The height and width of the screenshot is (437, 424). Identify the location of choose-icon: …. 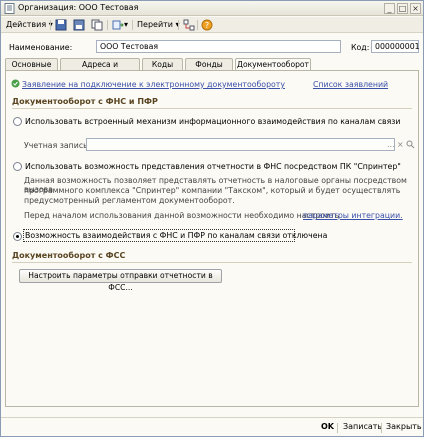
(391, 144).